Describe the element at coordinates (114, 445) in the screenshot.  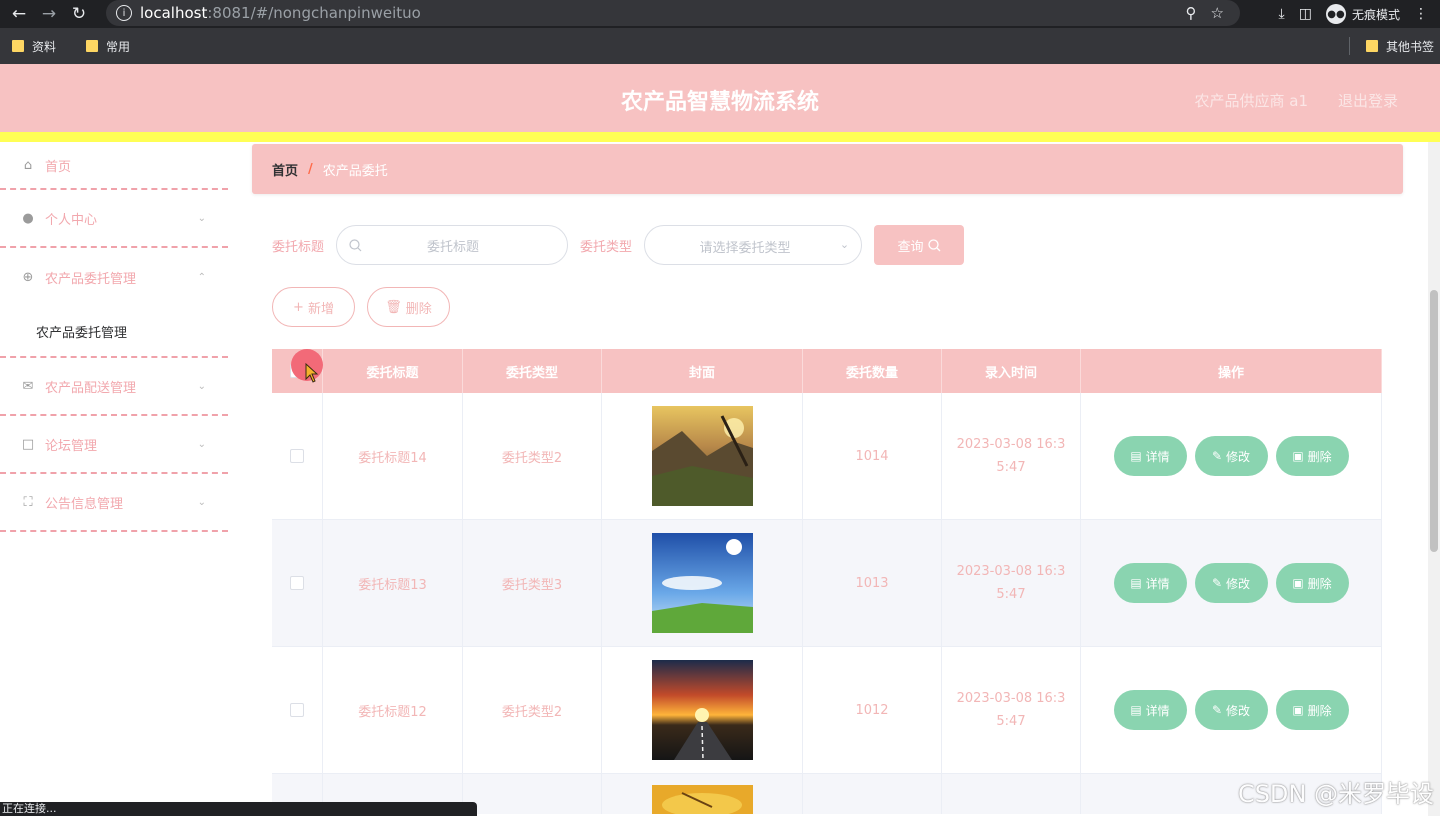
I see `sidebar-item-forum: □ 论坛管理 ⌄` at that location.